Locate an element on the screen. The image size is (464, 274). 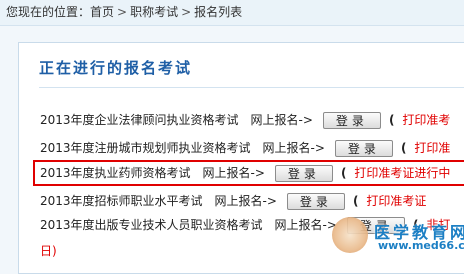
title-divider is located at coordinates (251, 87).